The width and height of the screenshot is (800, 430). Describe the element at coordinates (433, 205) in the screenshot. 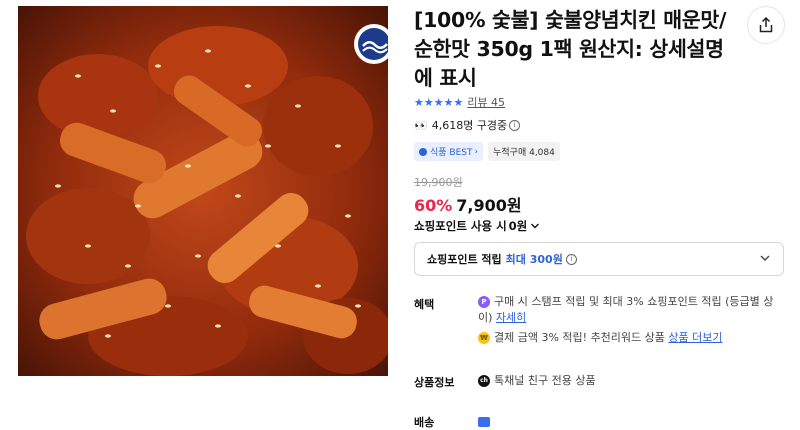

I see `discount-rate: 60%` at that location.